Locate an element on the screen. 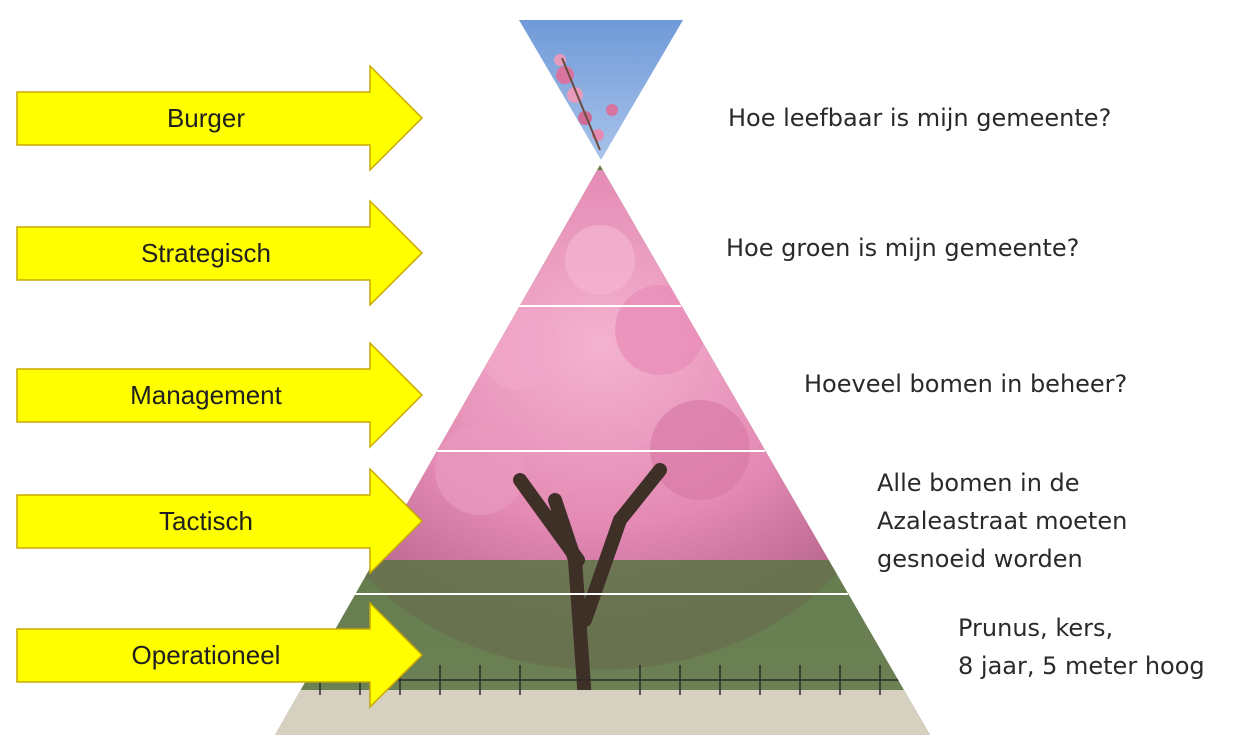  arrow-label-tactisch: Tactisch is located at coordinates (206, 521).